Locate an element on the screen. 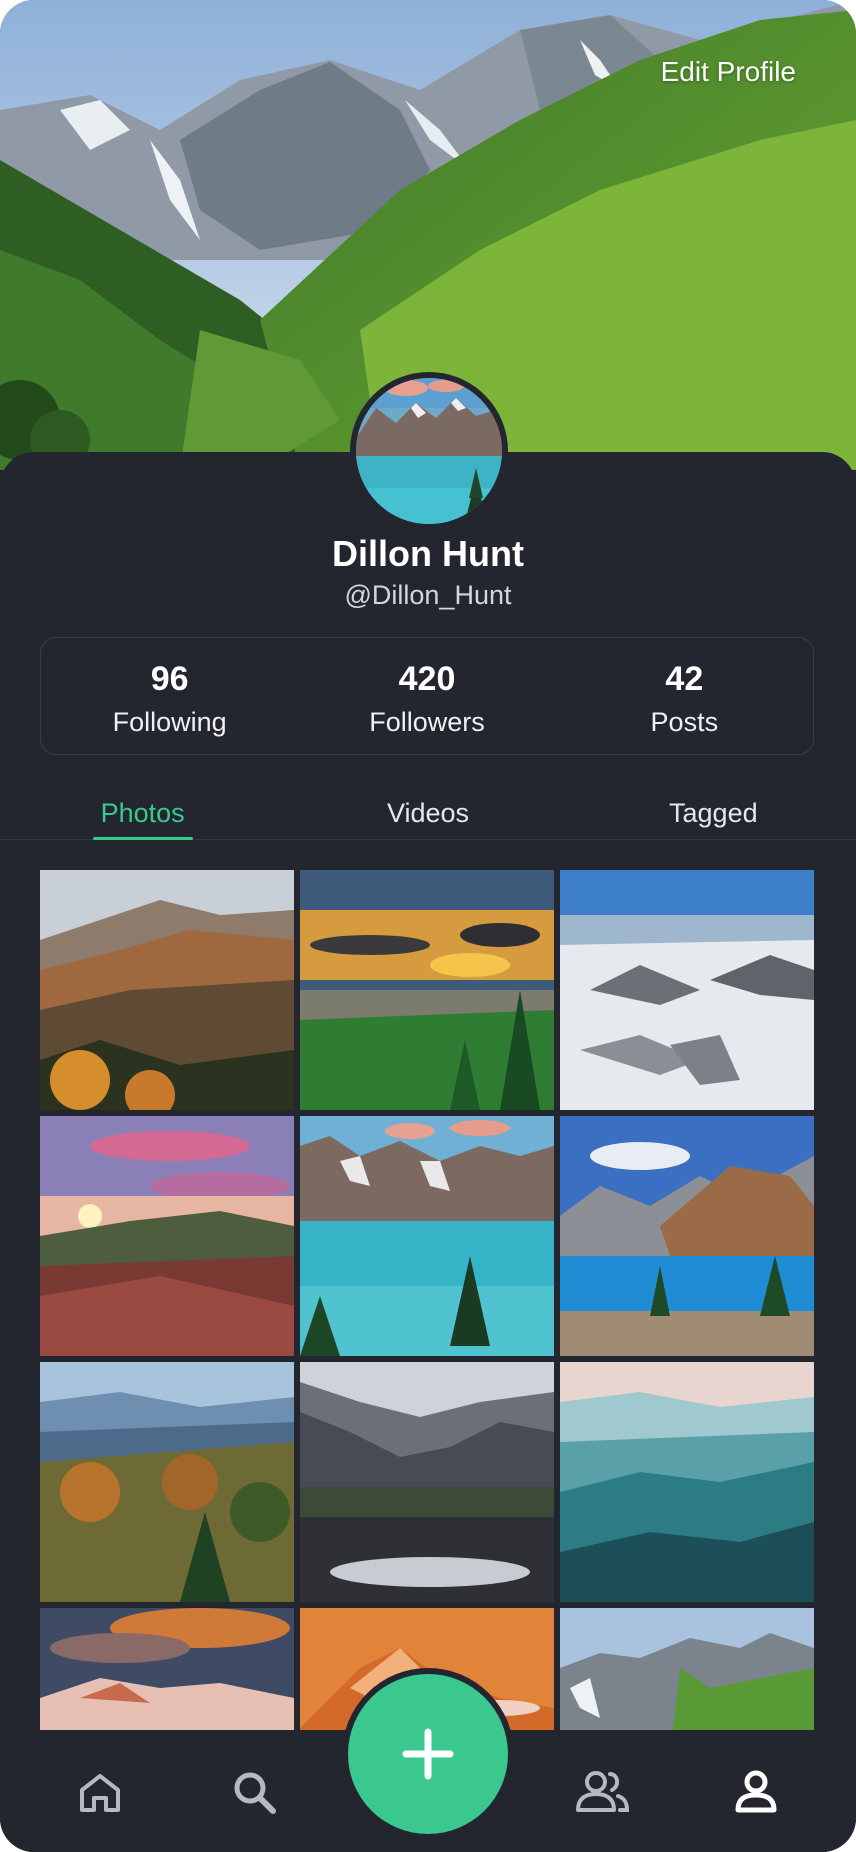 This screenshot has width=856, height=1852. add-post-button is located at coordinates (428, 1754).